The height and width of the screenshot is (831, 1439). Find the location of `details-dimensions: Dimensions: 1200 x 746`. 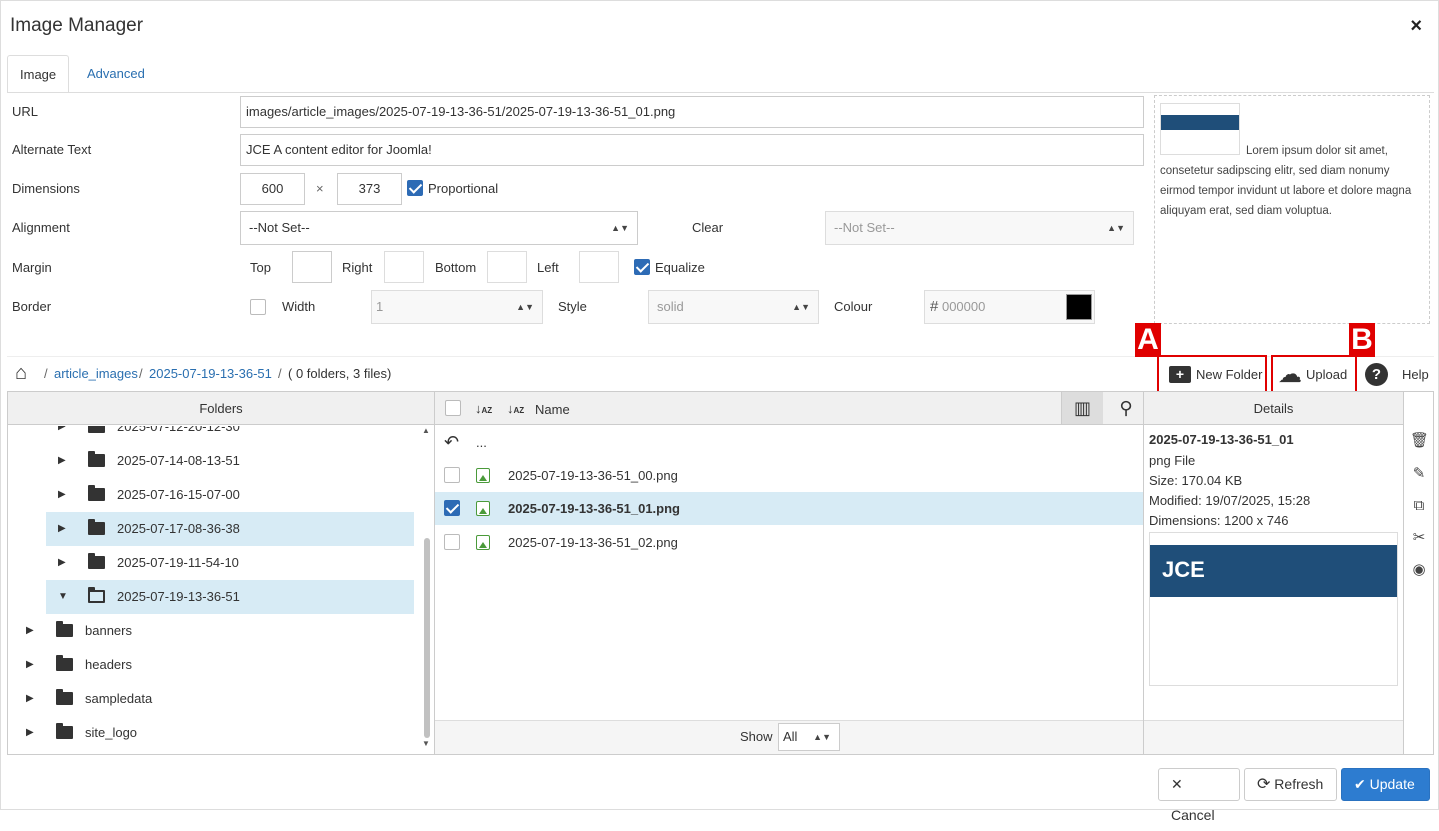

details-dimensions: Dimensions: 1200 x 746 is located at coordinates (1219, 520).